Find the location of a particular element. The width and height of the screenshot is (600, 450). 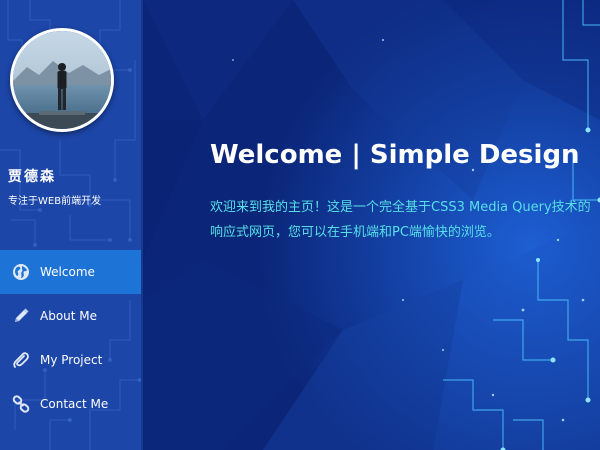

nav-item-my-project: My Project is located at coordinates (70, 360).